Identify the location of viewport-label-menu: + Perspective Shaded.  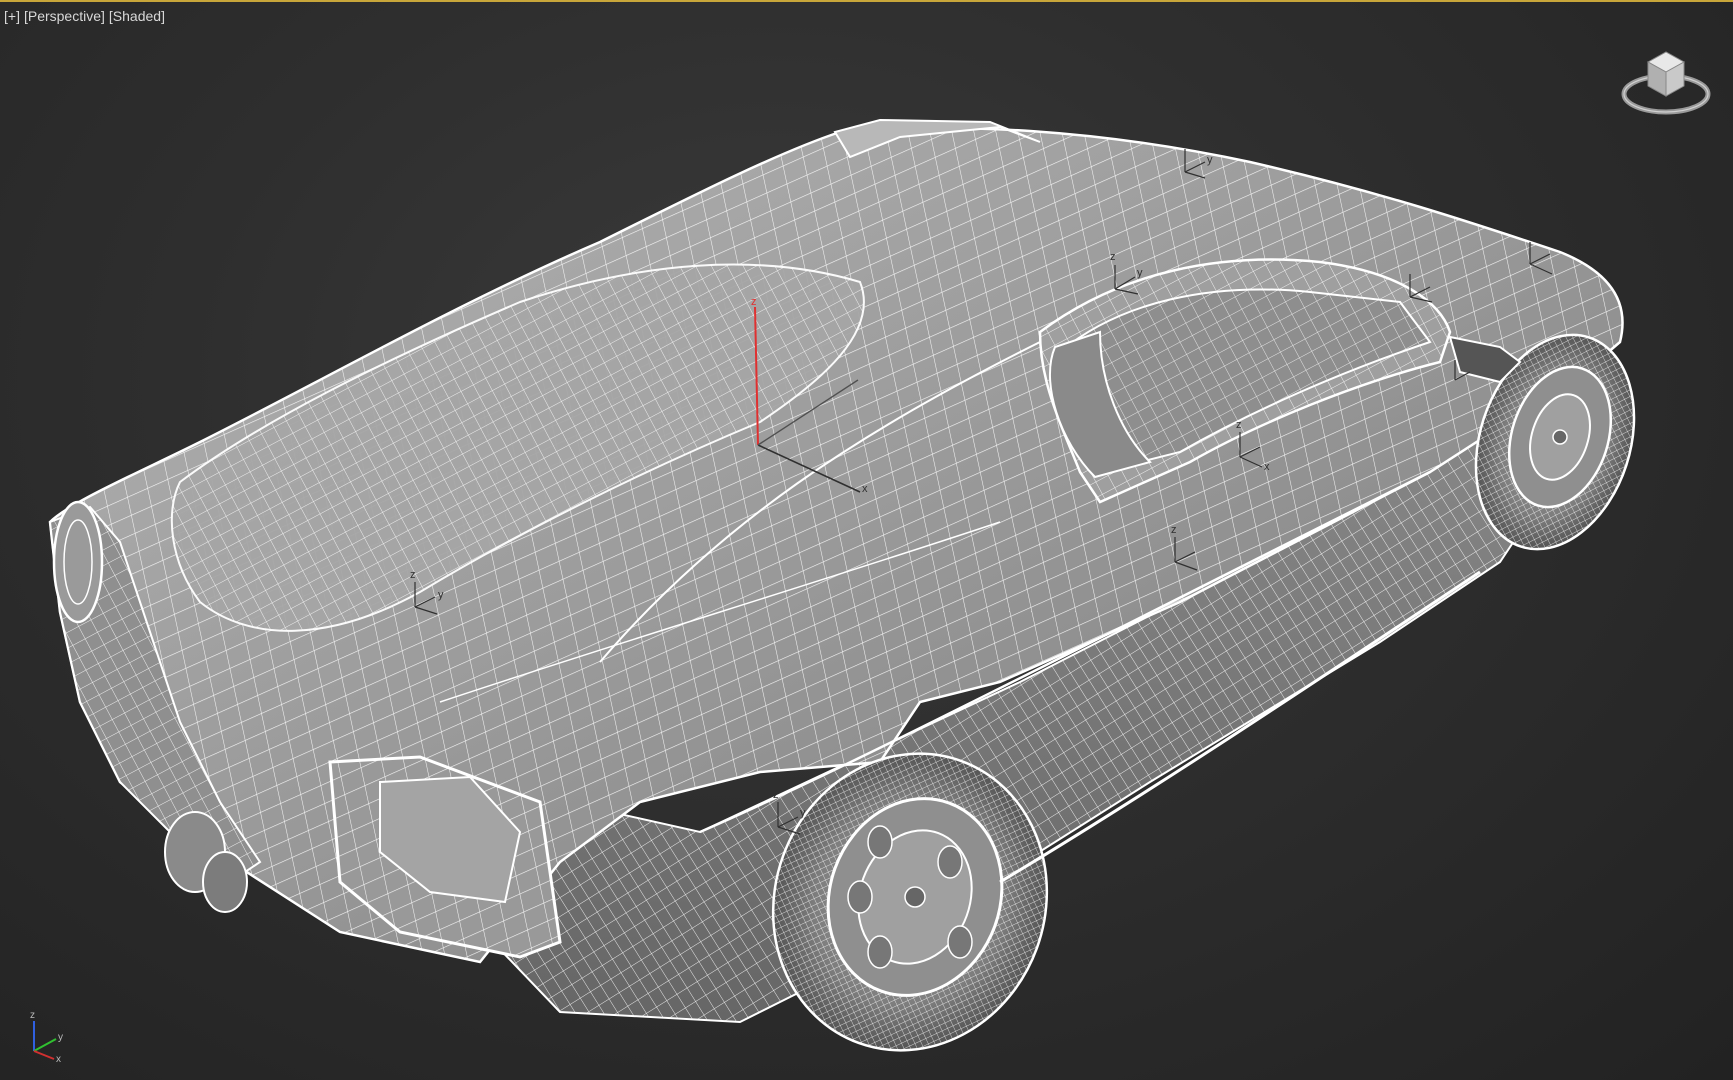
(84, 16).